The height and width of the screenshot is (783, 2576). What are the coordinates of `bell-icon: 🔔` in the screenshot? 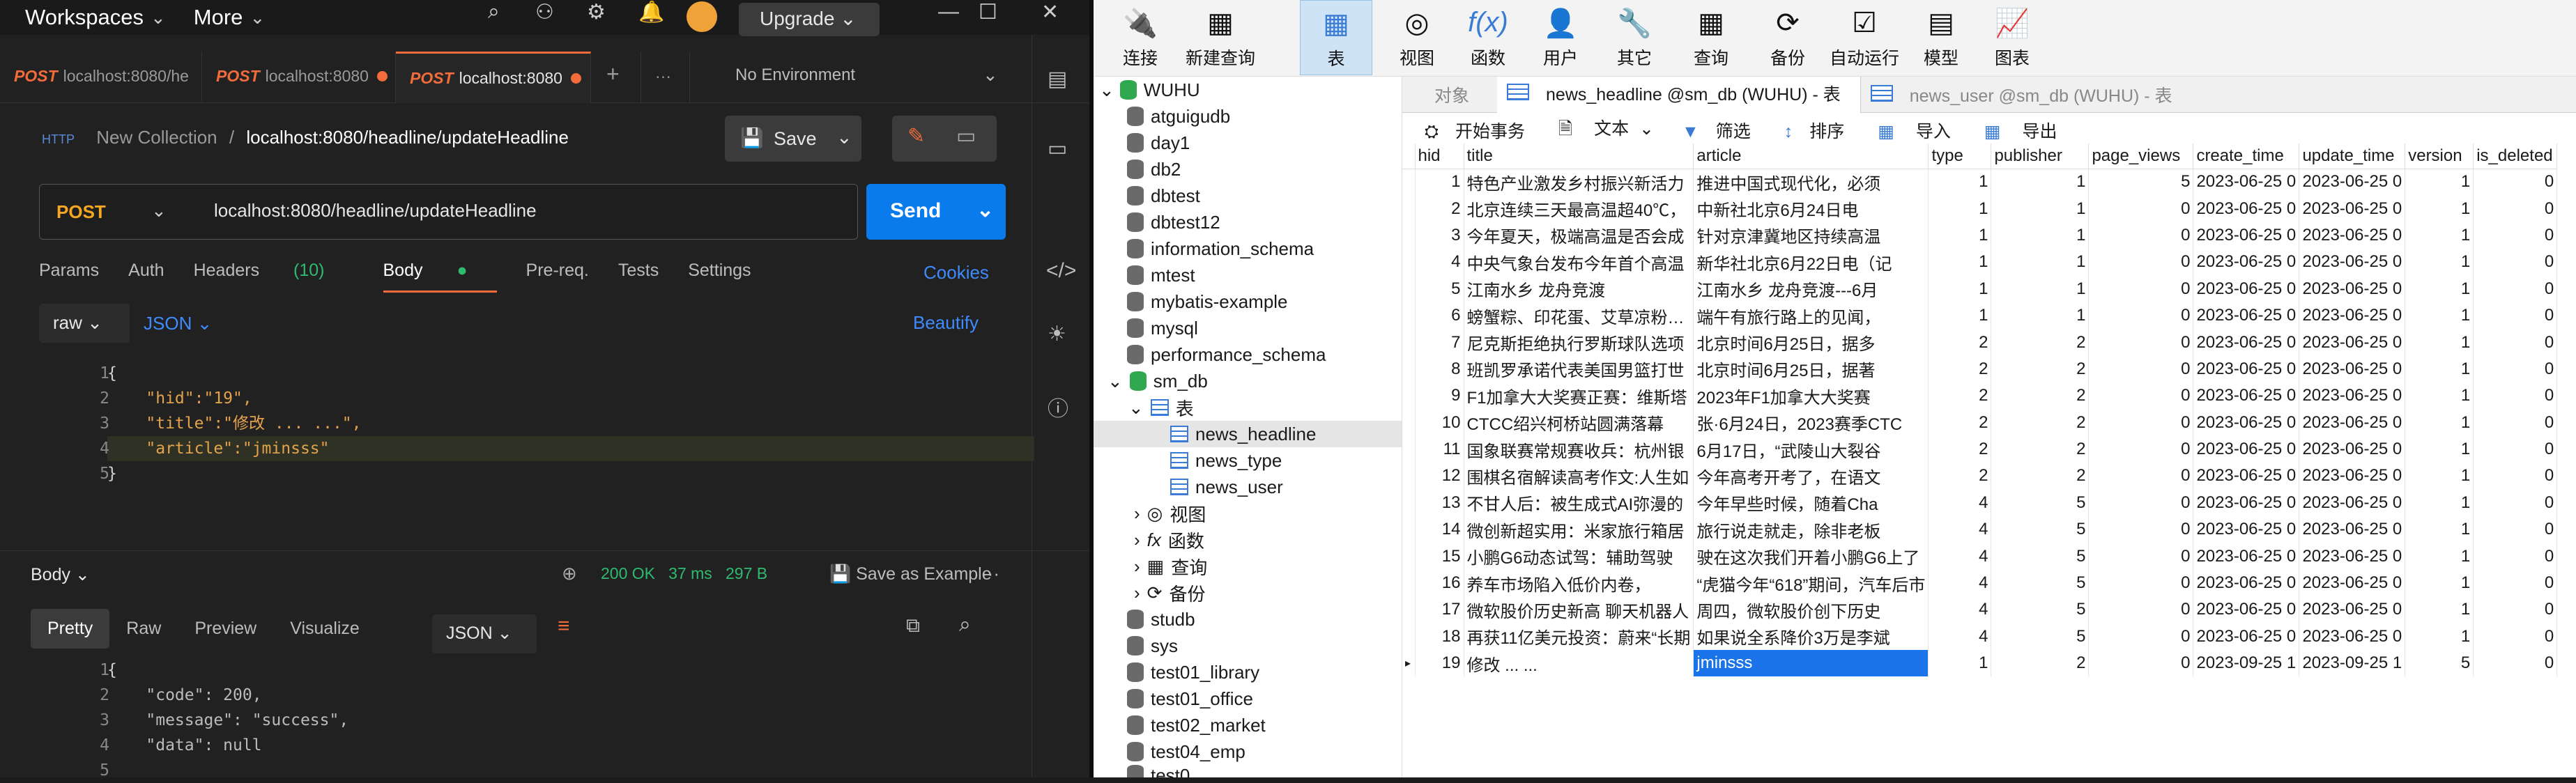 It's located at (651, 12).